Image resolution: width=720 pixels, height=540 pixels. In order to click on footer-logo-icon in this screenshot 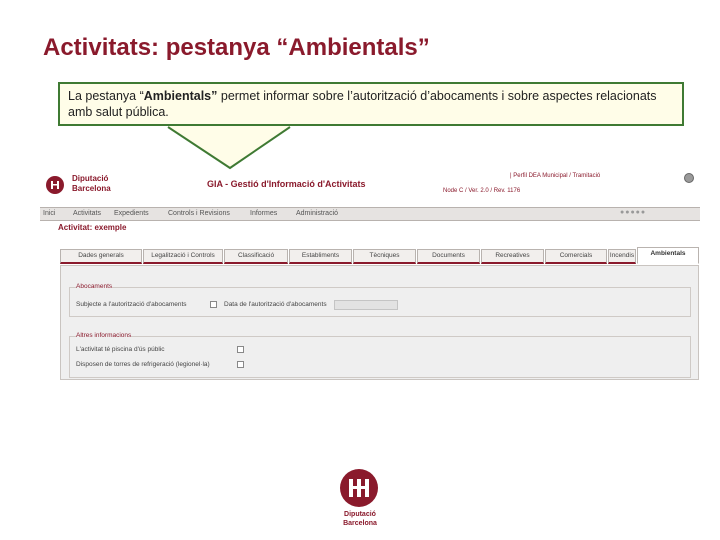, I will do `click(359, 488)`.